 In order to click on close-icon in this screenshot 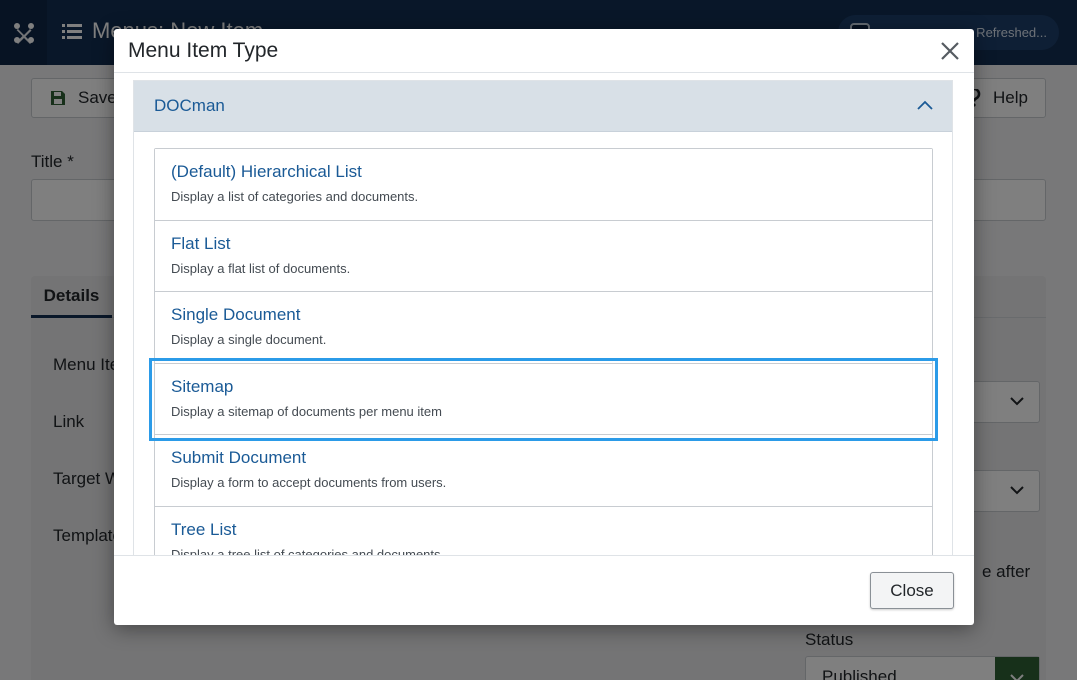, I will do `click(950, 51)`.